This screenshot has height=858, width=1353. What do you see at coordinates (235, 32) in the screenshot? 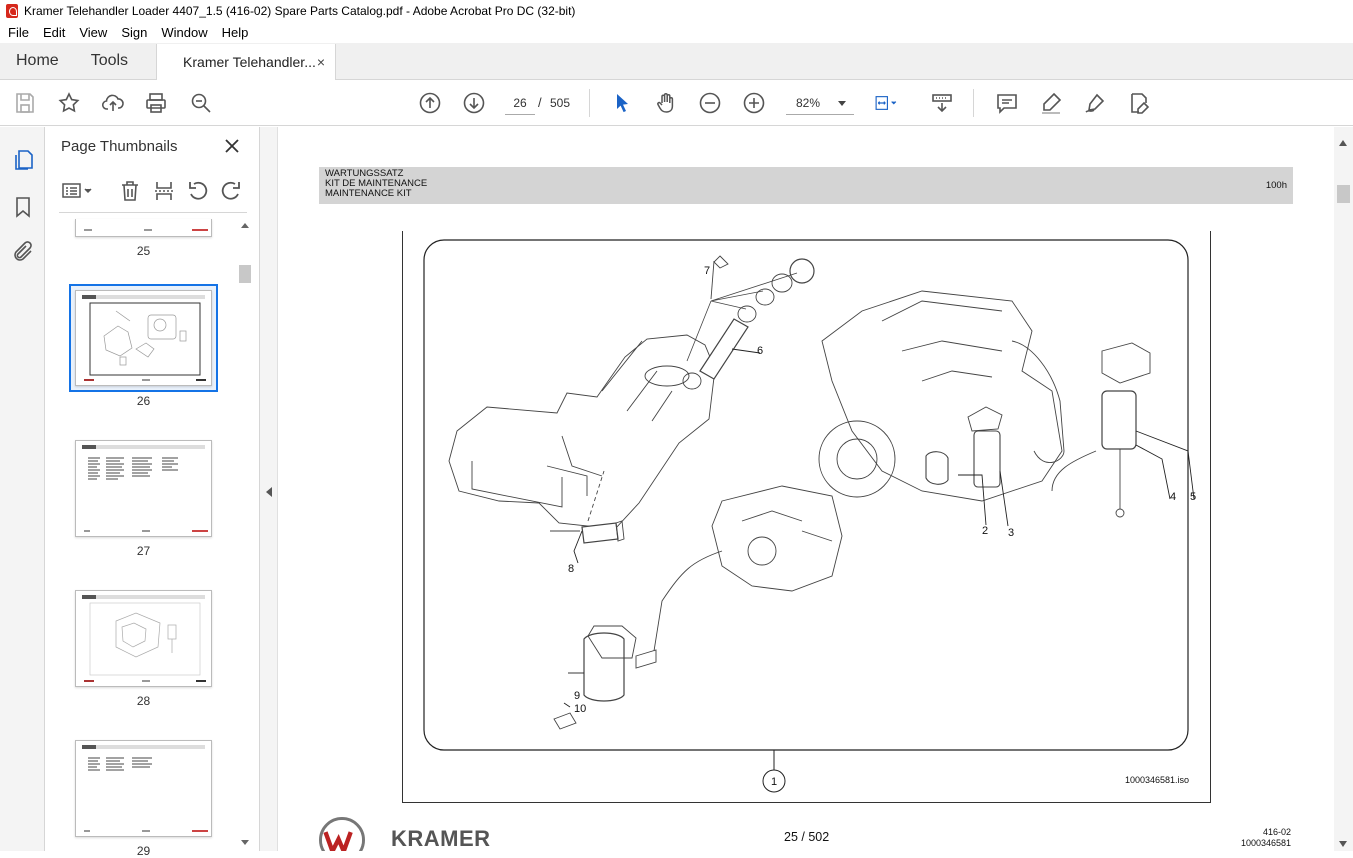
I see `menu-help: Help` at bounding box center [235, 32].